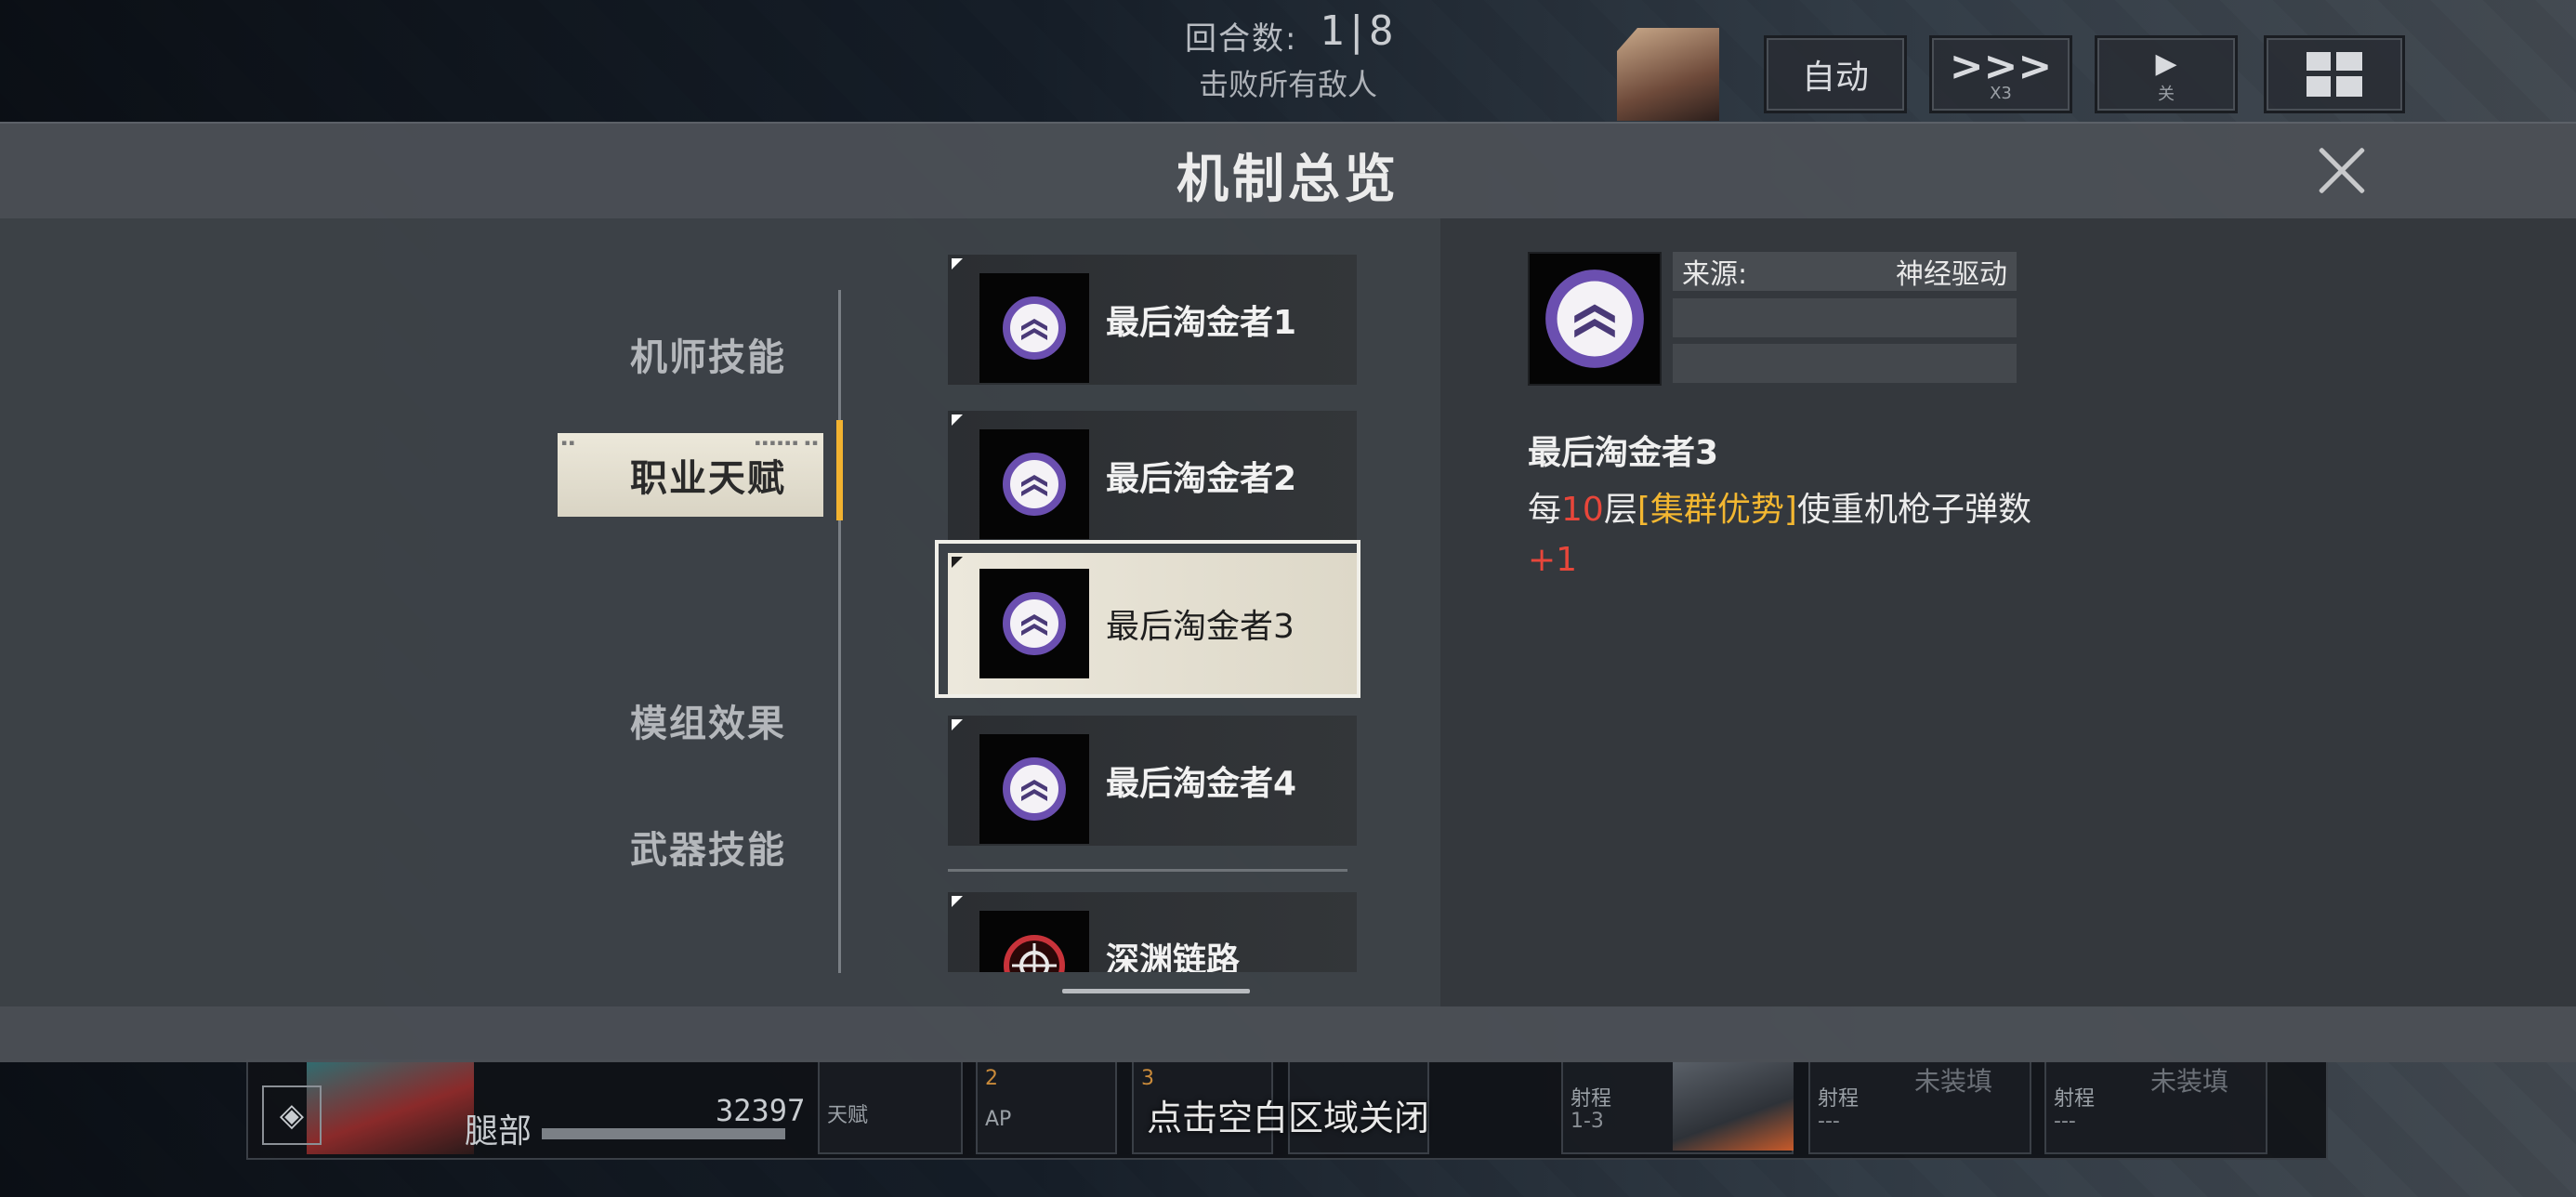 The image size is (2576, 1197). I want to click on category-divider, so click(839, 631).